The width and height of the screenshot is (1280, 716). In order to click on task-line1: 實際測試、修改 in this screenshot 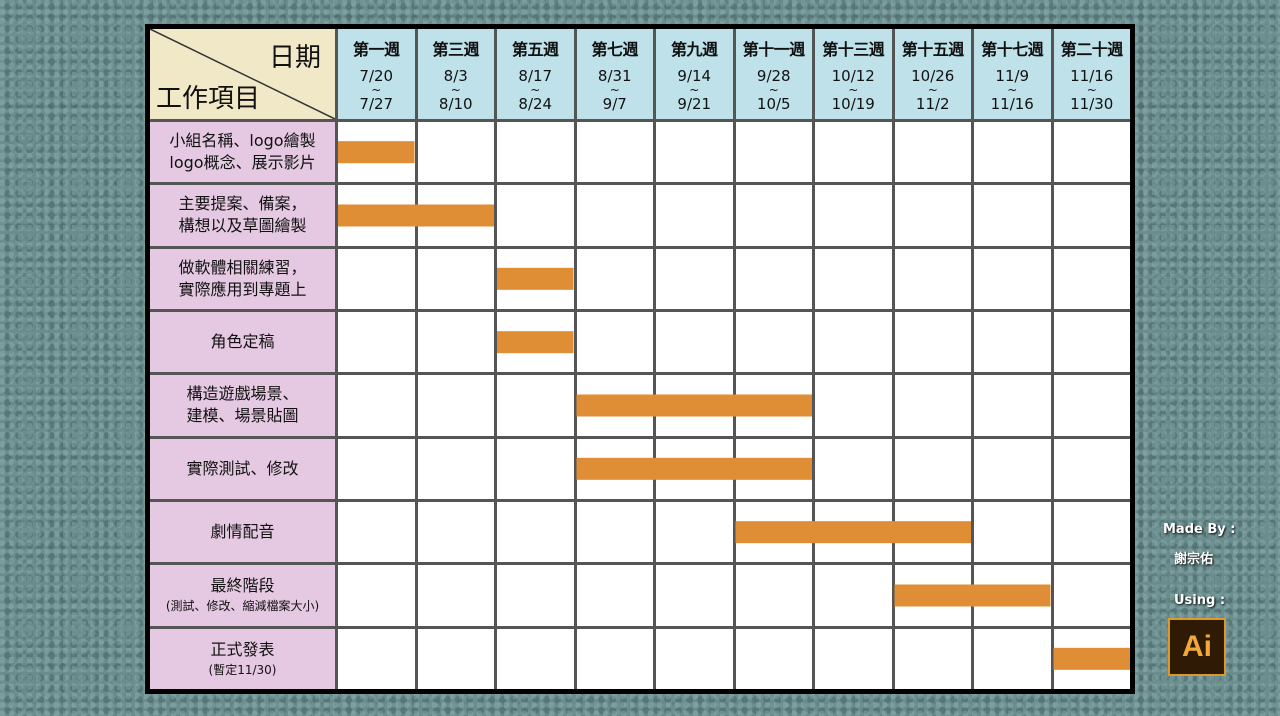, I will do `click(242, 468)`.